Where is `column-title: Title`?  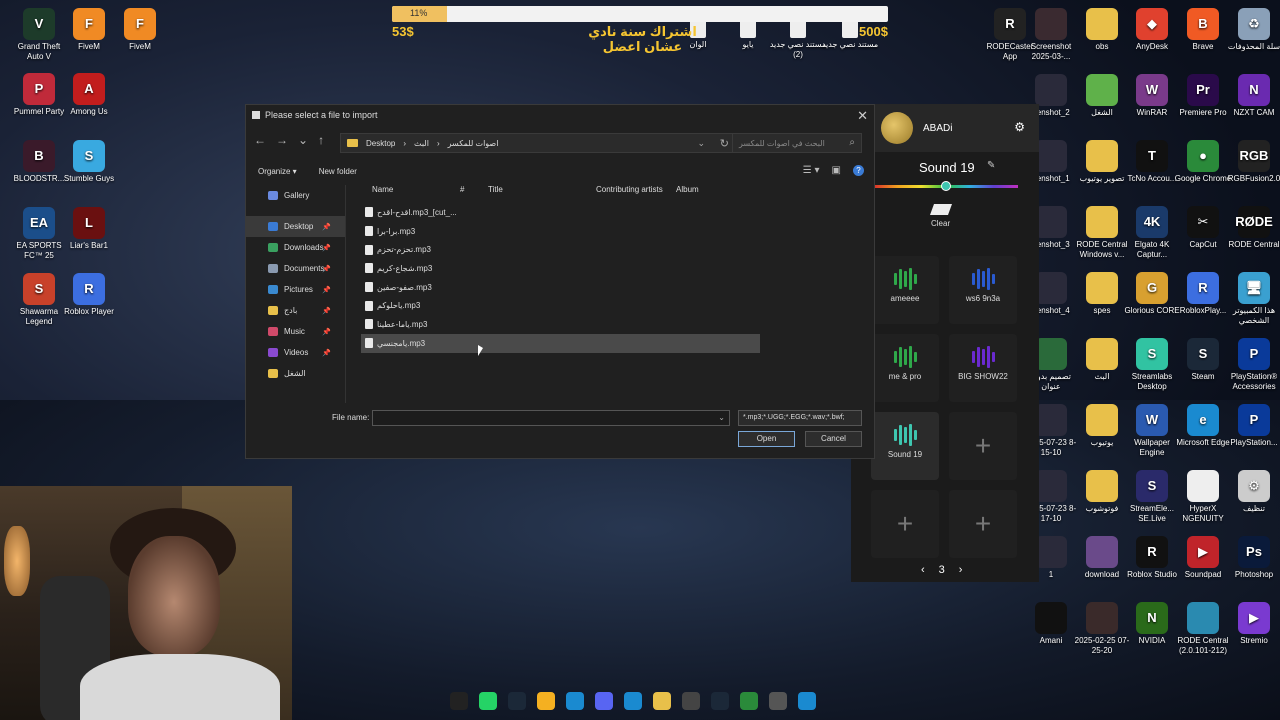 column-title: Title is located at coordinates (495, 189).